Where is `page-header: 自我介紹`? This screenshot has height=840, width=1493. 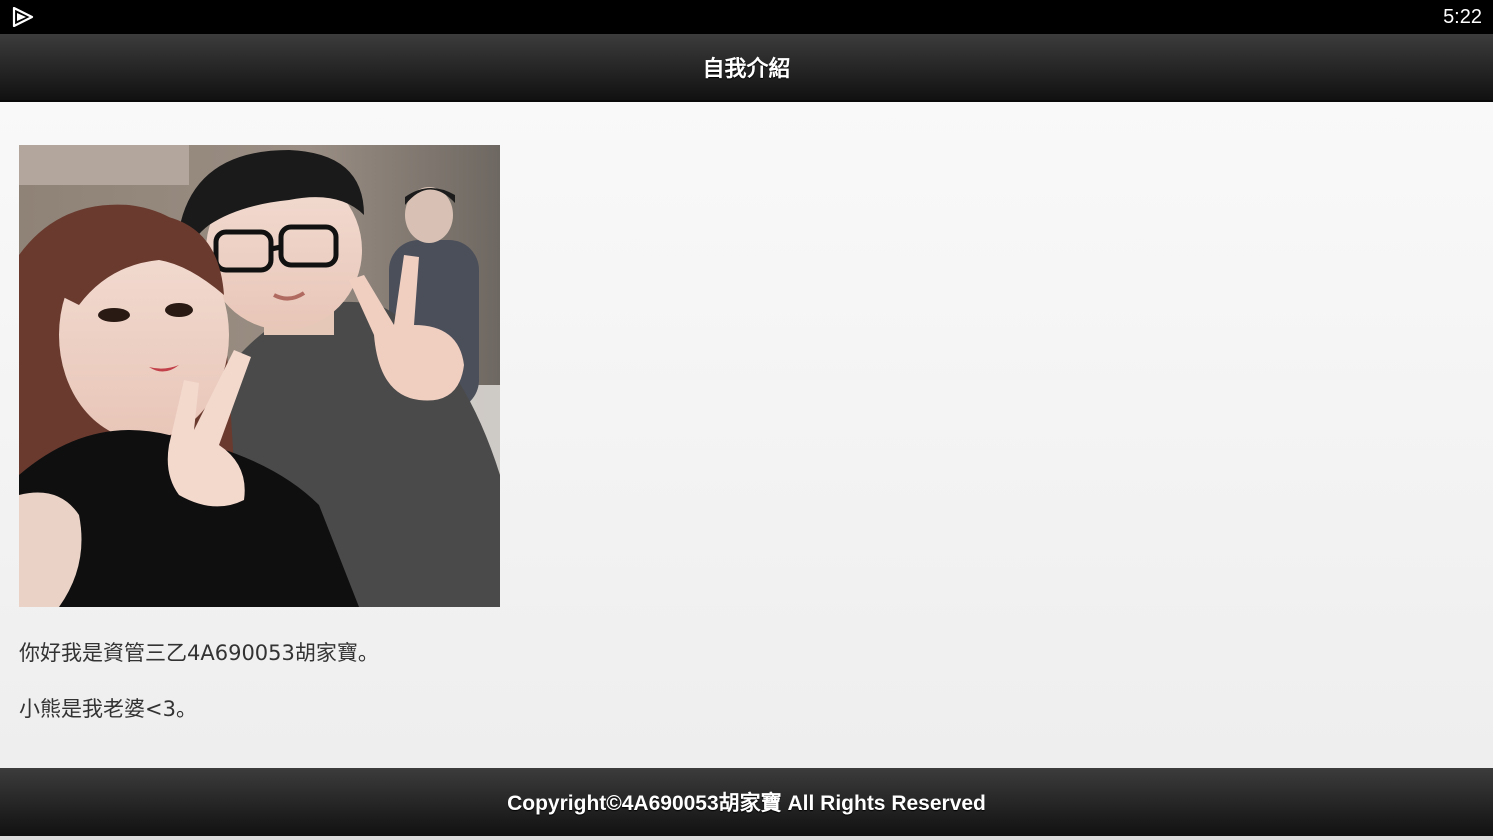
page-header: 自我介紹 is located at coordinates (746, 68).